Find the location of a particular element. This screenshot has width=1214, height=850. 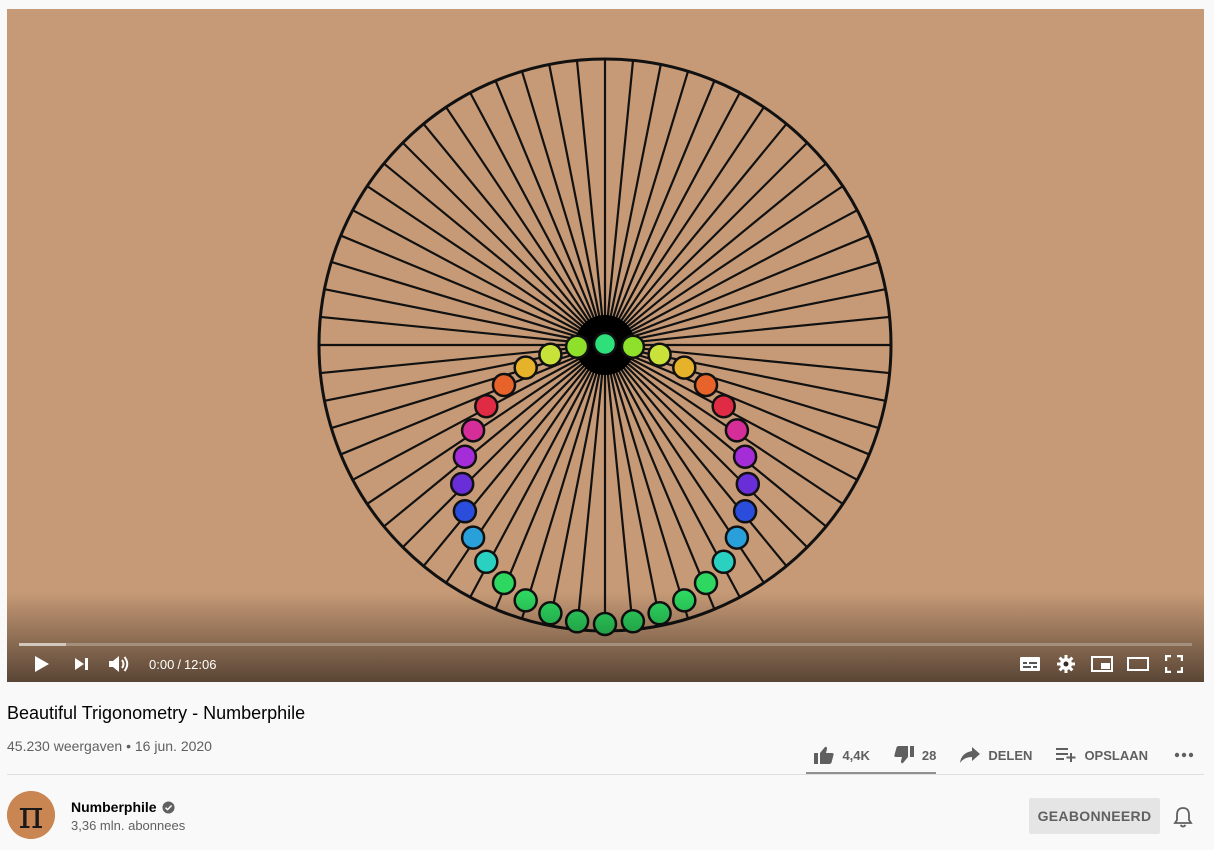

play-button is located at coordinates (42, 664).